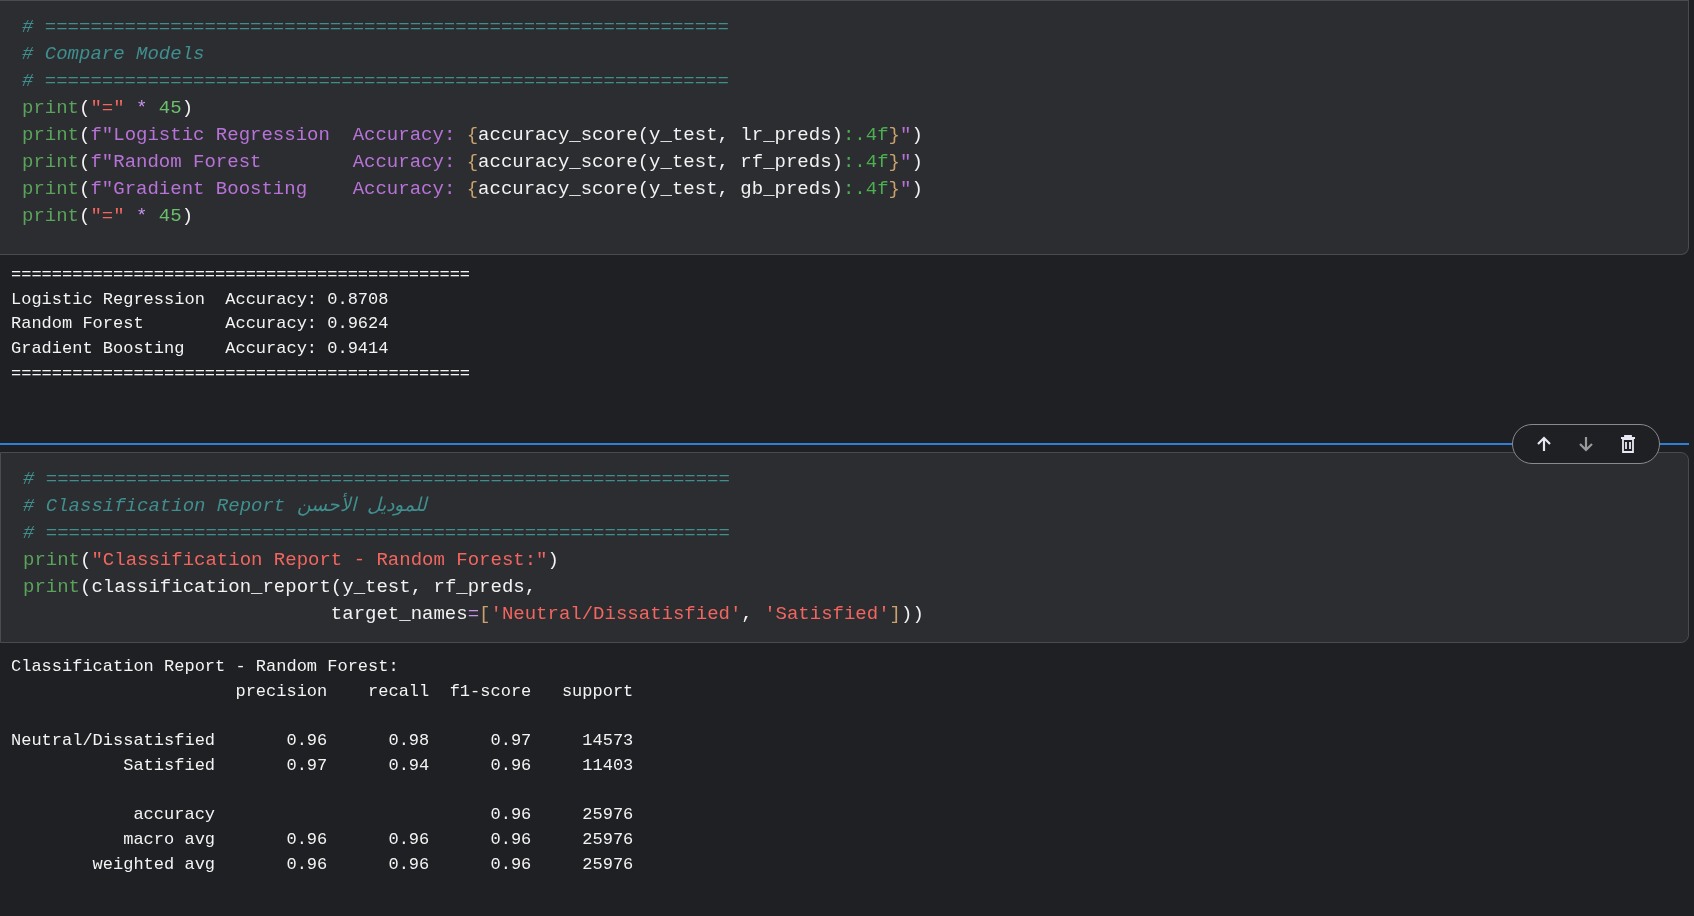  I want to click on output-line: Gradient Boosting Accuracy: 0.9414, so click(200, 349).